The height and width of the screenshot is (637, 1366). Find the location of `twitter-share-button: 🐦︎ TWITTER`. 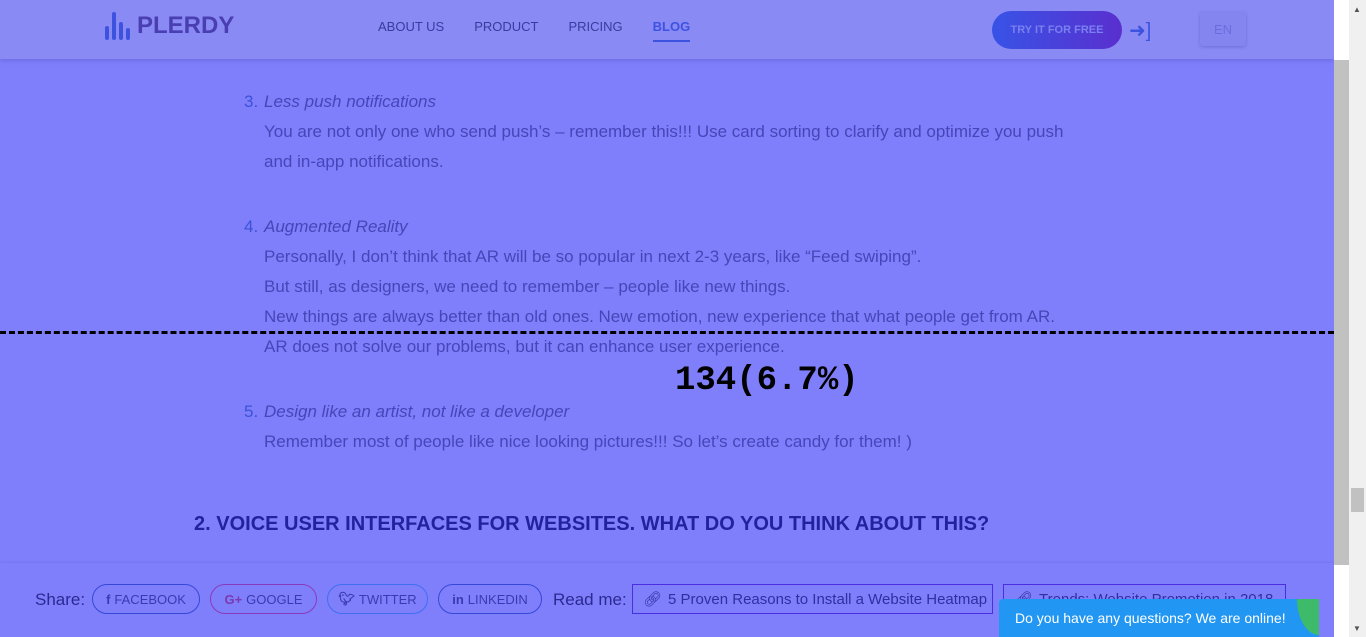

twitter-share-button: 🐦︎ TWITTER is located at coordinates (377, 599).